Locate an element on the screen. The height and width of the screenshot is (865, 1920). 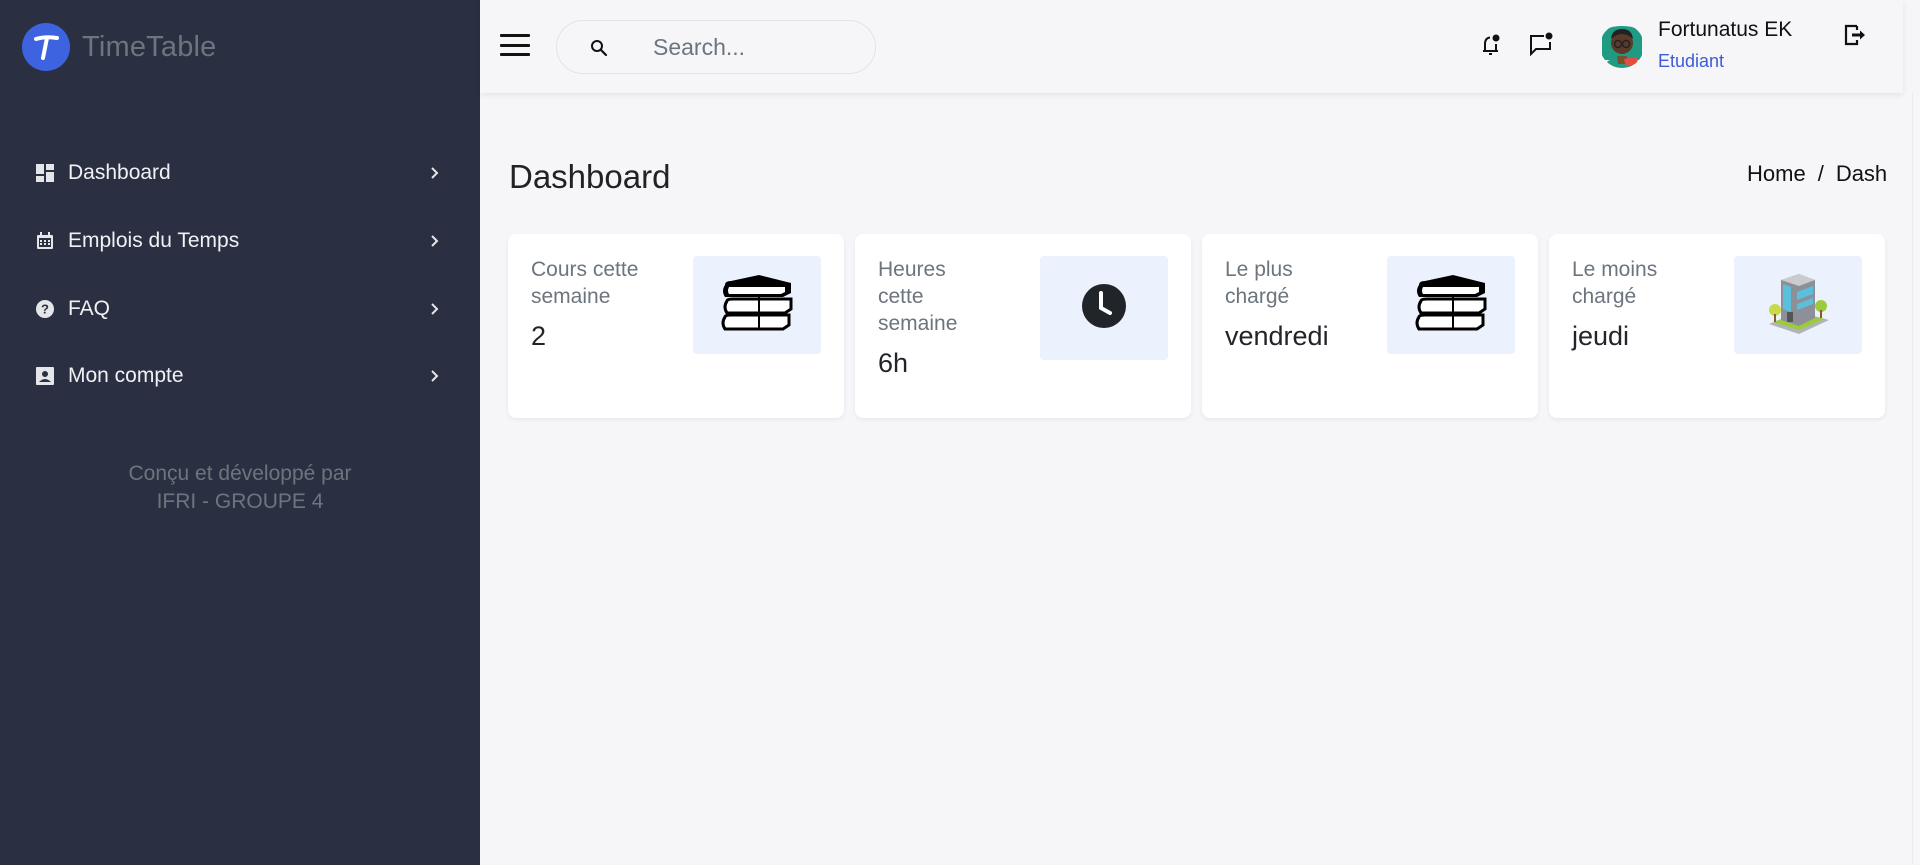
dashboard-icon is located at coordinates (45, 173).